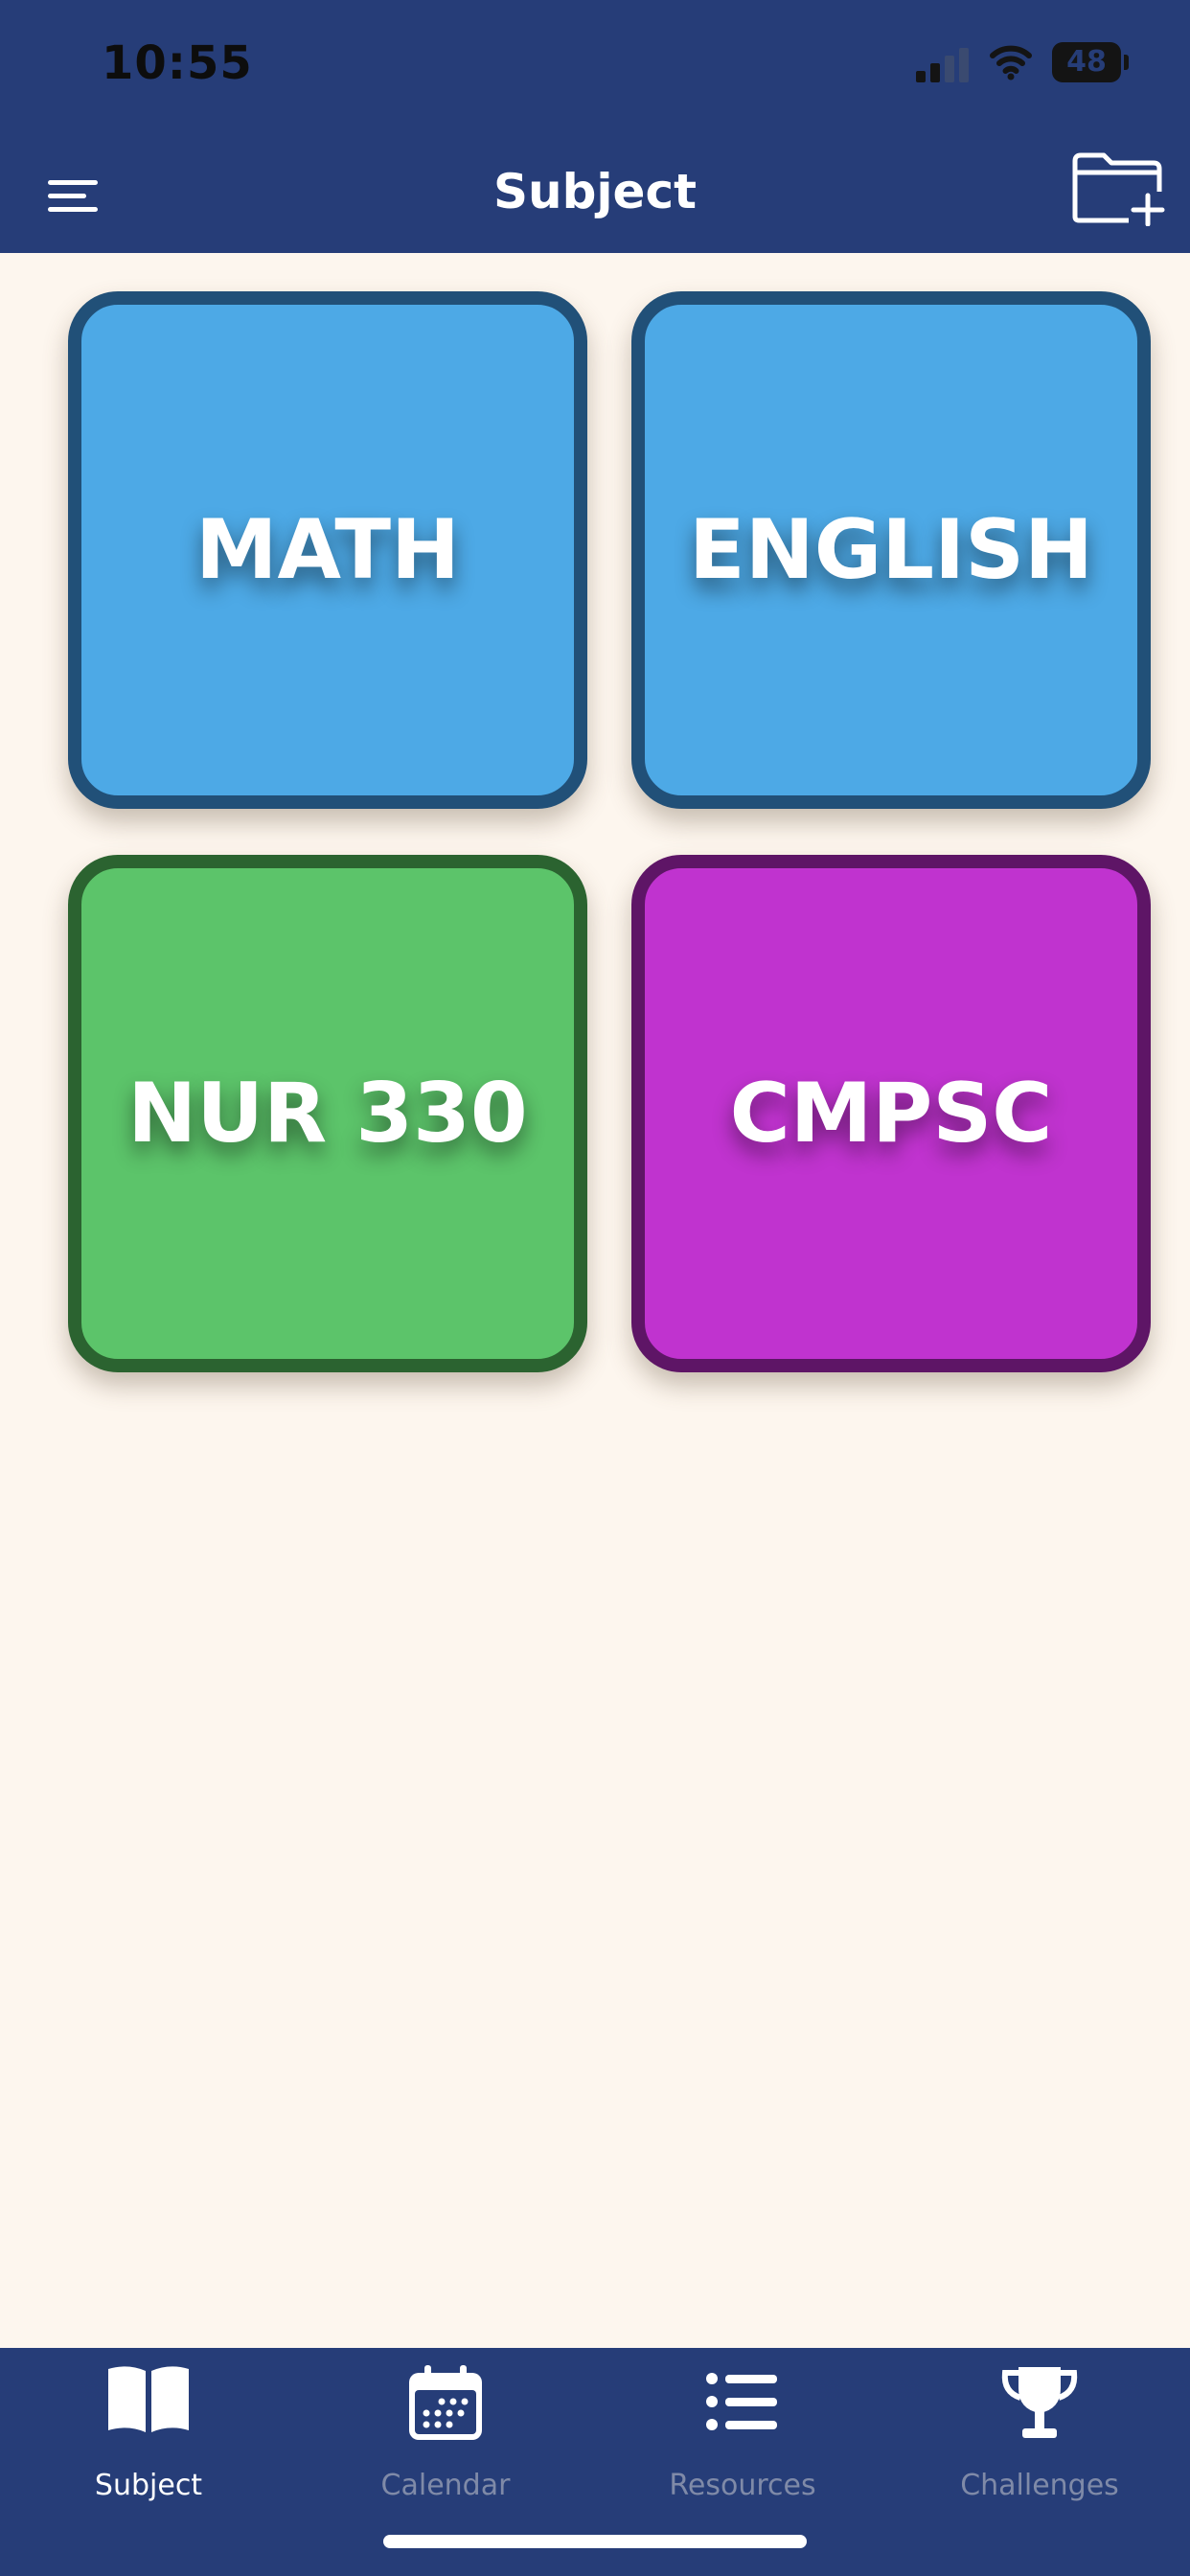  I want to click on subject-tile: ENGLISH, so click(891, 550).